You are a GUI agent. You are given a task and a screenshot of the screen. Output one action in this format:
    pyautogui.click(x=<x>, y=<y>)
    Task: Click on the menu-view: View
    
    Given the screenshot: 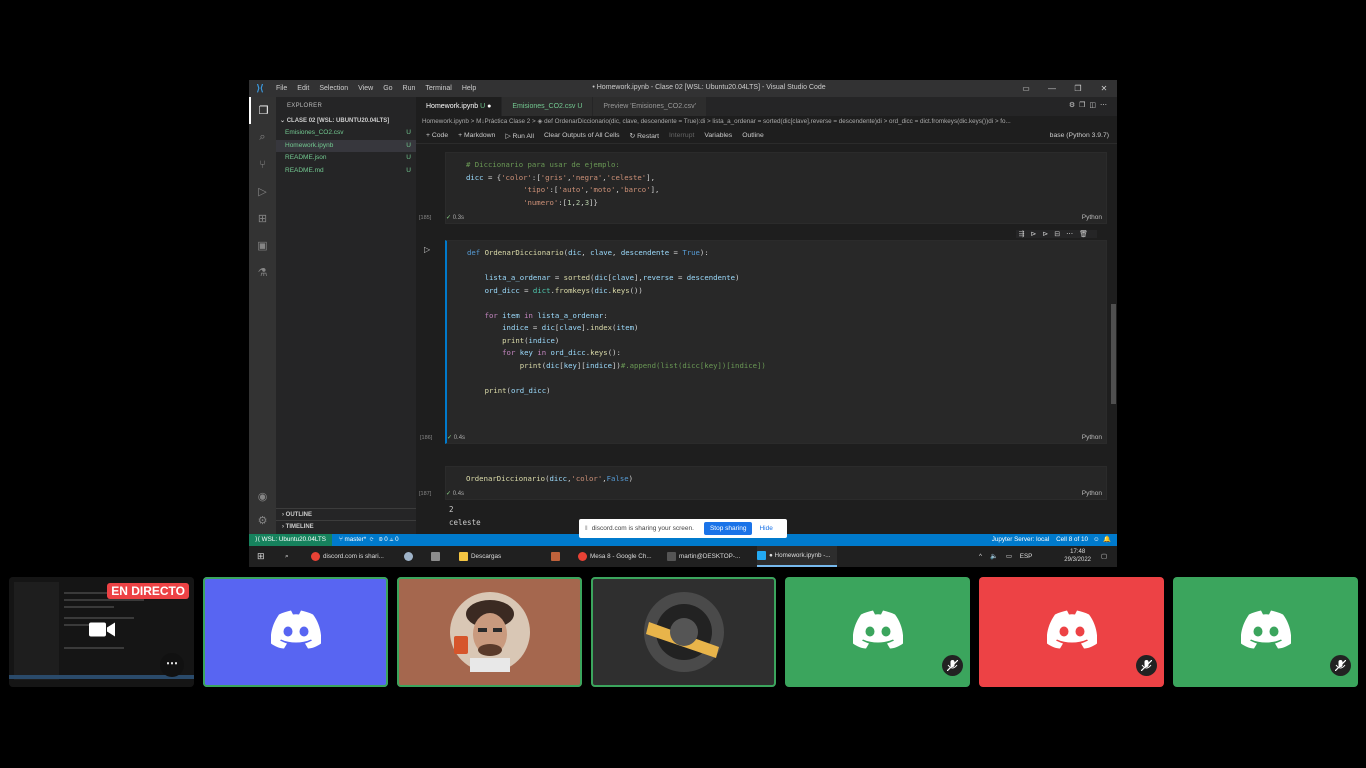 What is the action you would take?
    pyautogui.click(x=365, y=88)
    